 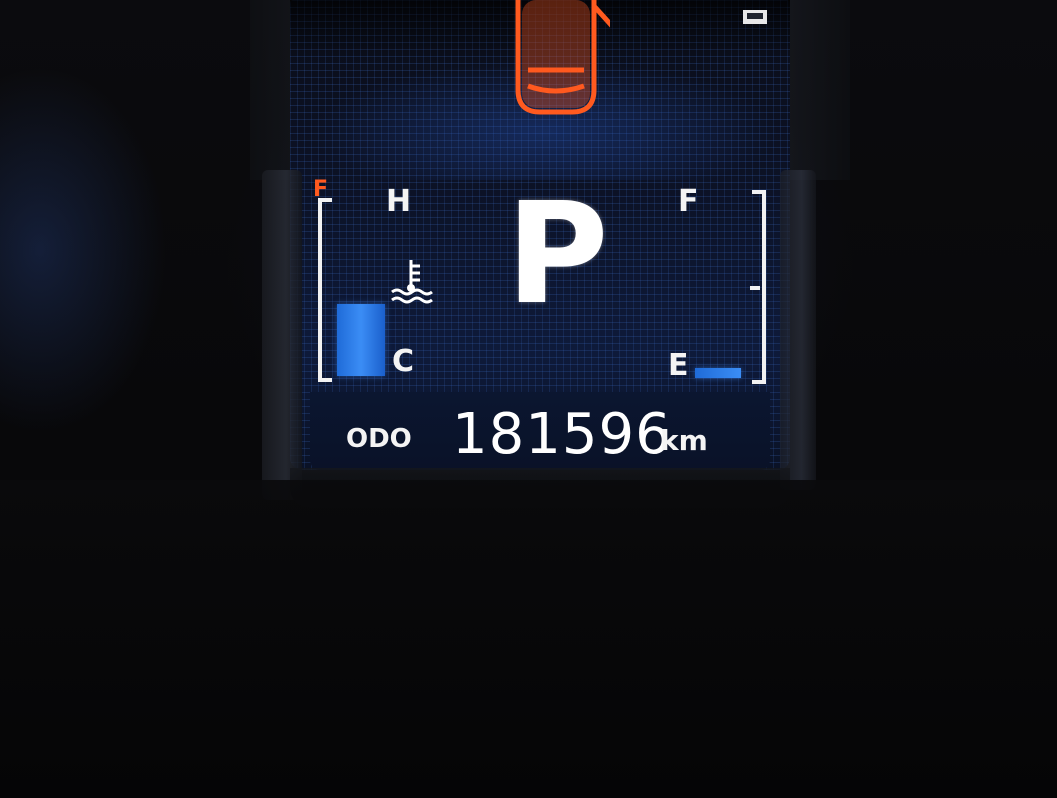 What do you see at coordinates (403, 361) in the screenshot?
I see `temperature-low-label: C` at bounding box center [403, 361].